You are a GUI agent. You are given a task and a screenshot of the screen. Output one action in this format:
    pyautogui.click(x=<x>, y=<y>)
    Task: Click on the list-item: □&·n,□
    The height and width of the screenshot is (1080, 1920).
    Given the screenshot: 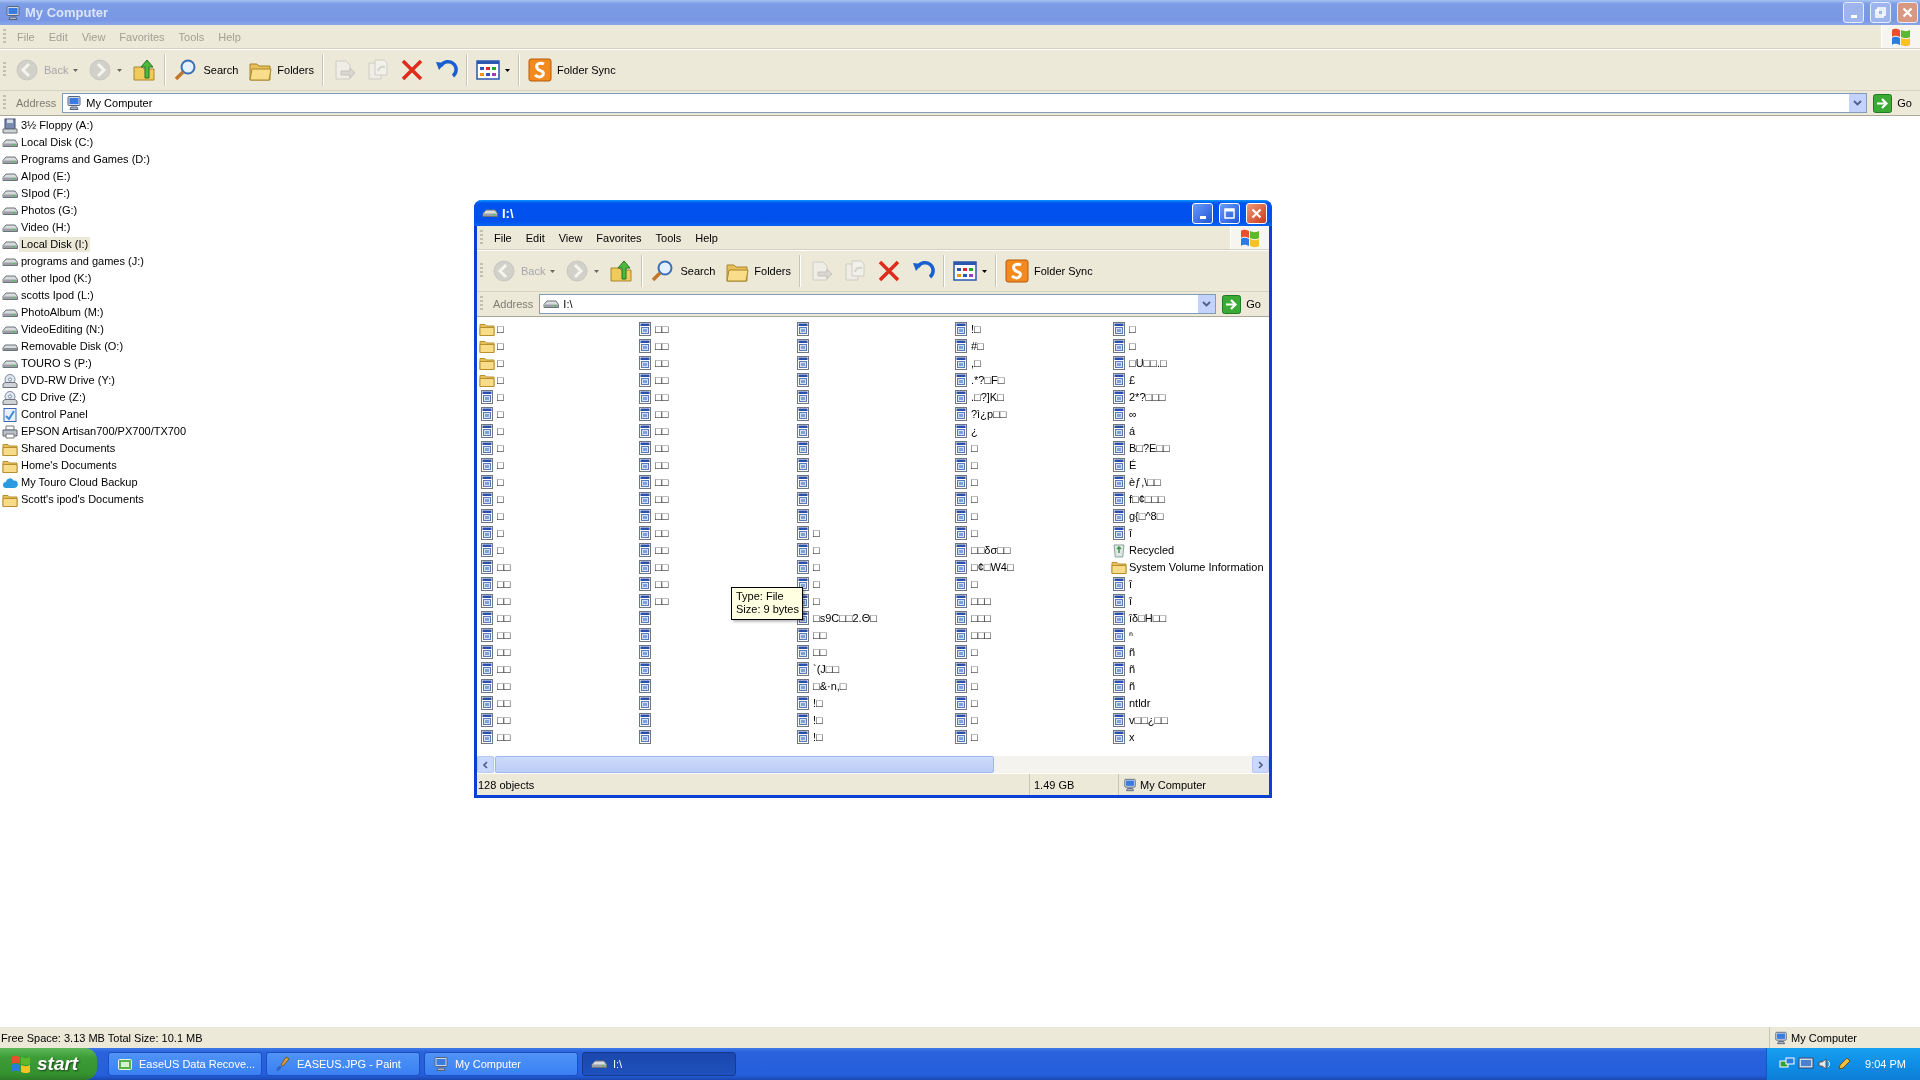 What is the action you would take?
    pyautogui.click(x=821, y=685)
    